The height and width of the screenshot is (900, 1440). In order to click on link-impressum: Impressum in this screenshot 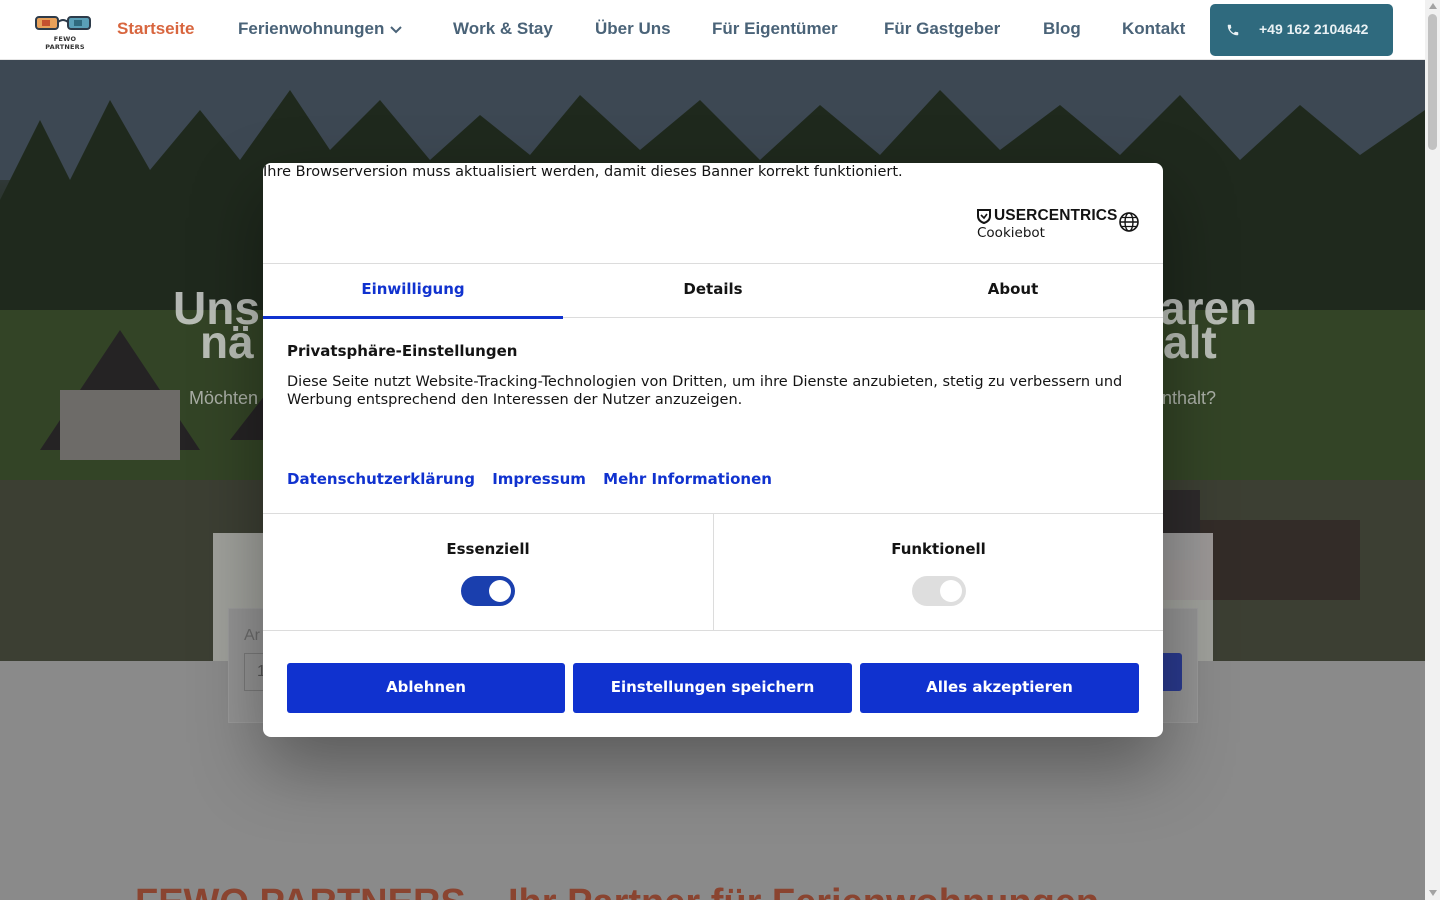, I will do `click(539, 479)`.